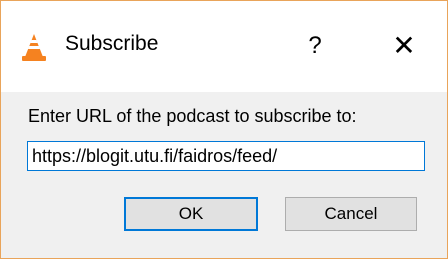 This screenshot has height=259, width=448. Describe the element at coordinates (351, 214) in the screenshot. I see `cancel-button: Cancel` at that location.